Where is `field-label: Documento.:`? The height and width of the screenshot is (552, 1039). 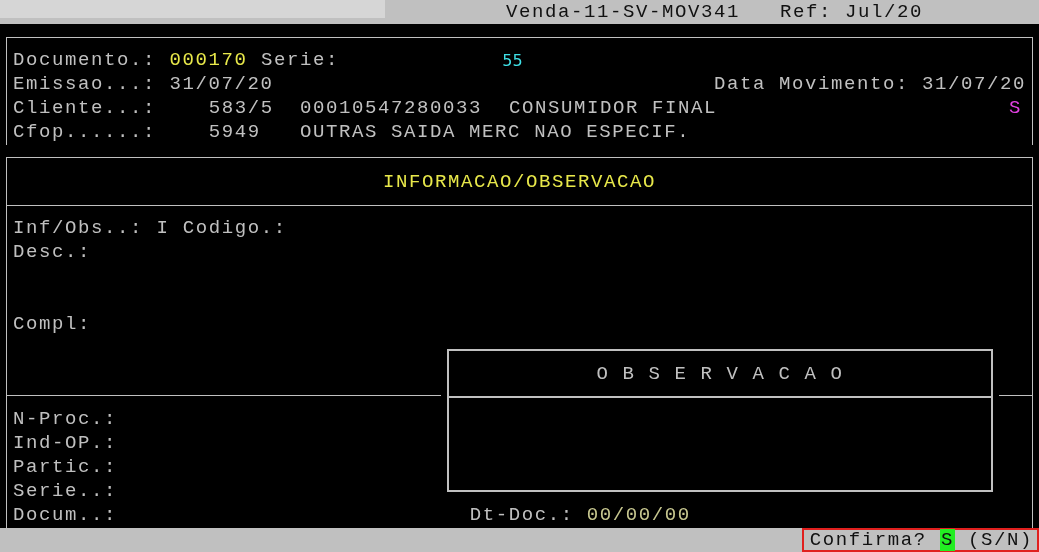
field-label: Documento.: is located at coordinates (85, 60).